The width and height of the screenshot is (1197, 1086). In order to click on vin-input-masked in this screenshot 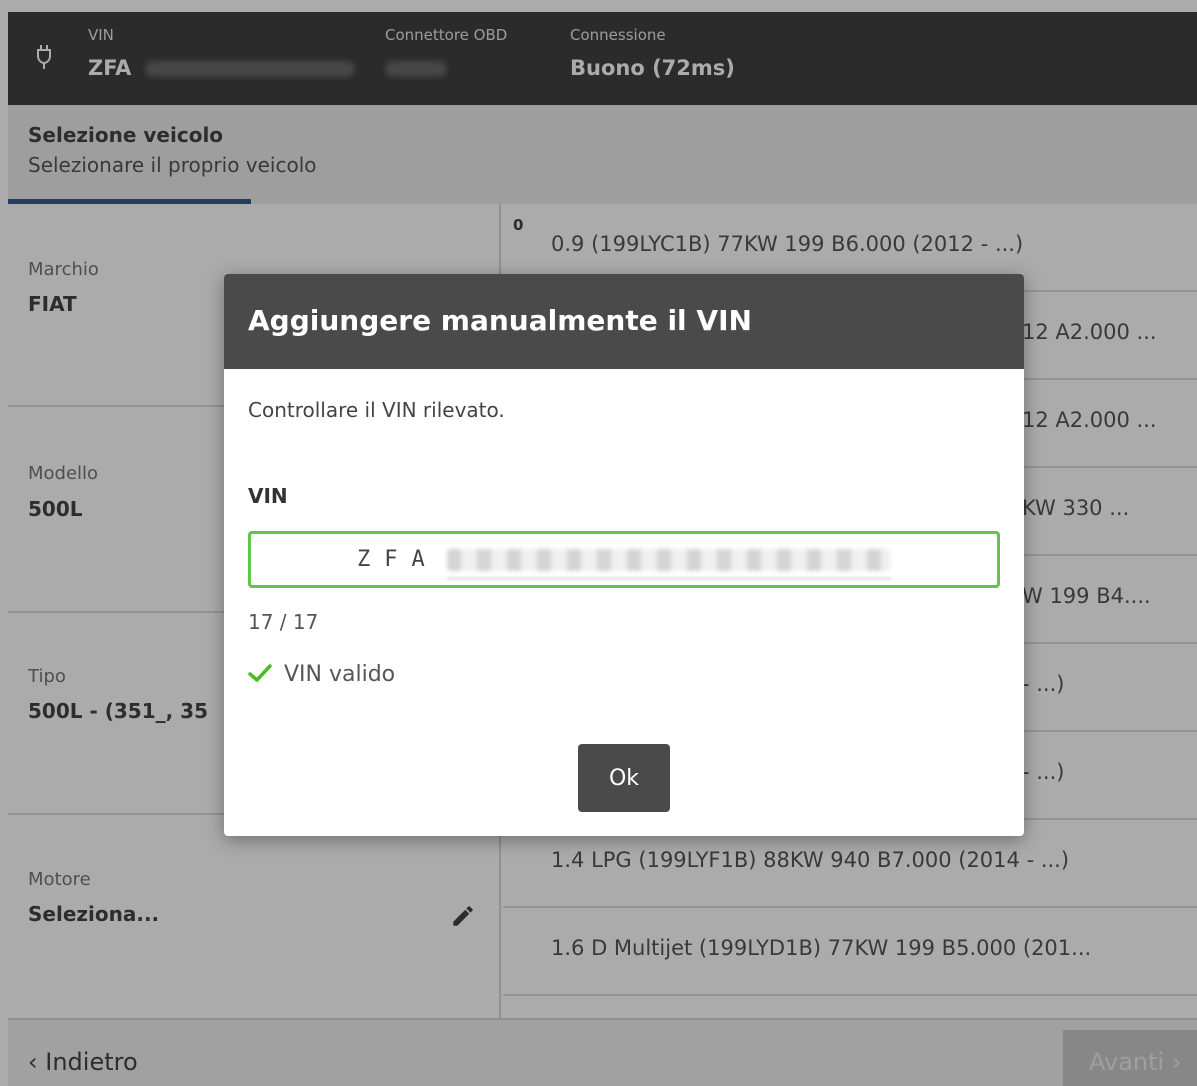, I will do `click(669, 560)`.